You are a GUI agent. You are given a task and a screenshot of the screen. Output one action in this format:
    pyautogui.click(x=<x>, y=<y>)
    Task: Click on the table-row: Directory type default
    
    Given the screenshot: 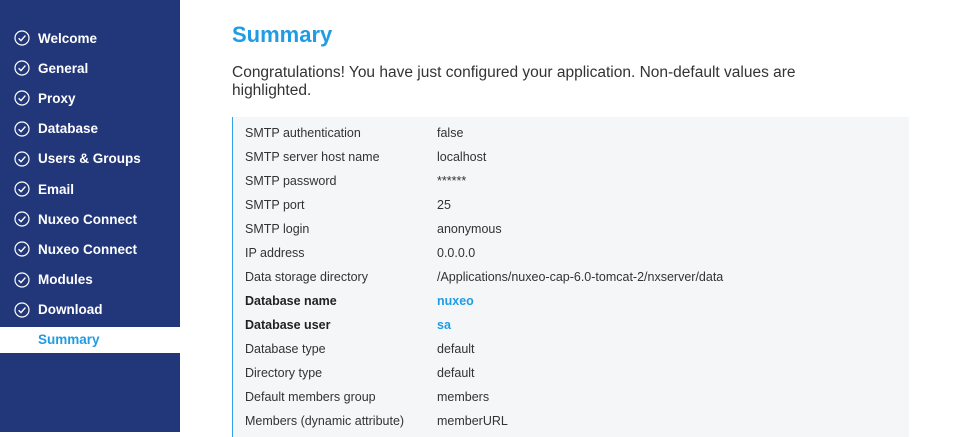 What is the action you would take?
    pyautogui.click(x=484, y=373)
    